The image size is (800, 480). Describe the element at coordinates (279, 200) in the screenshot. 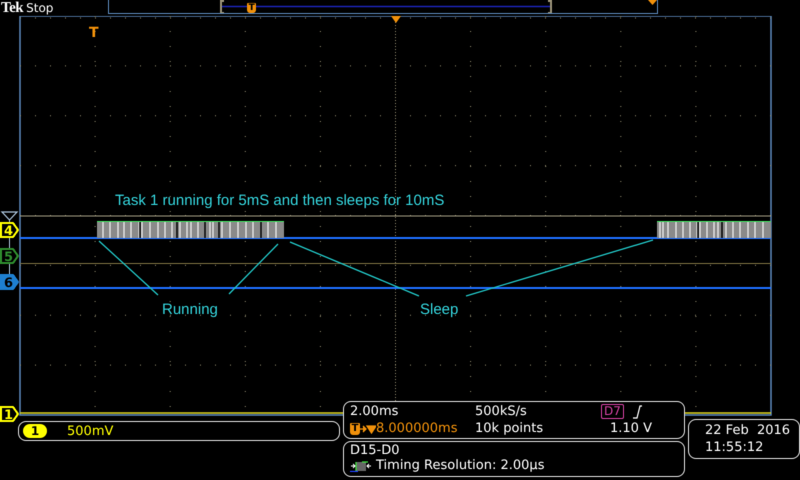

I see `annotation-text: Task 1 running for 5mS and then sleeps for 10mS` at that location.